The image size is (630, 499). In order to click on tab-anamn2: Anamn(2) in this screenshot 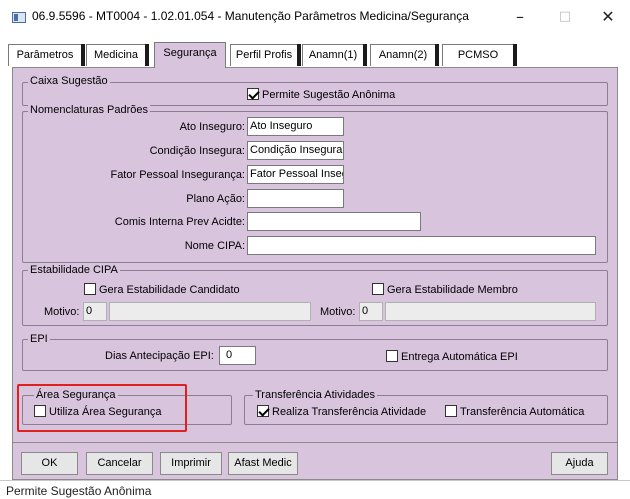, I will do `click(404, 55)`.